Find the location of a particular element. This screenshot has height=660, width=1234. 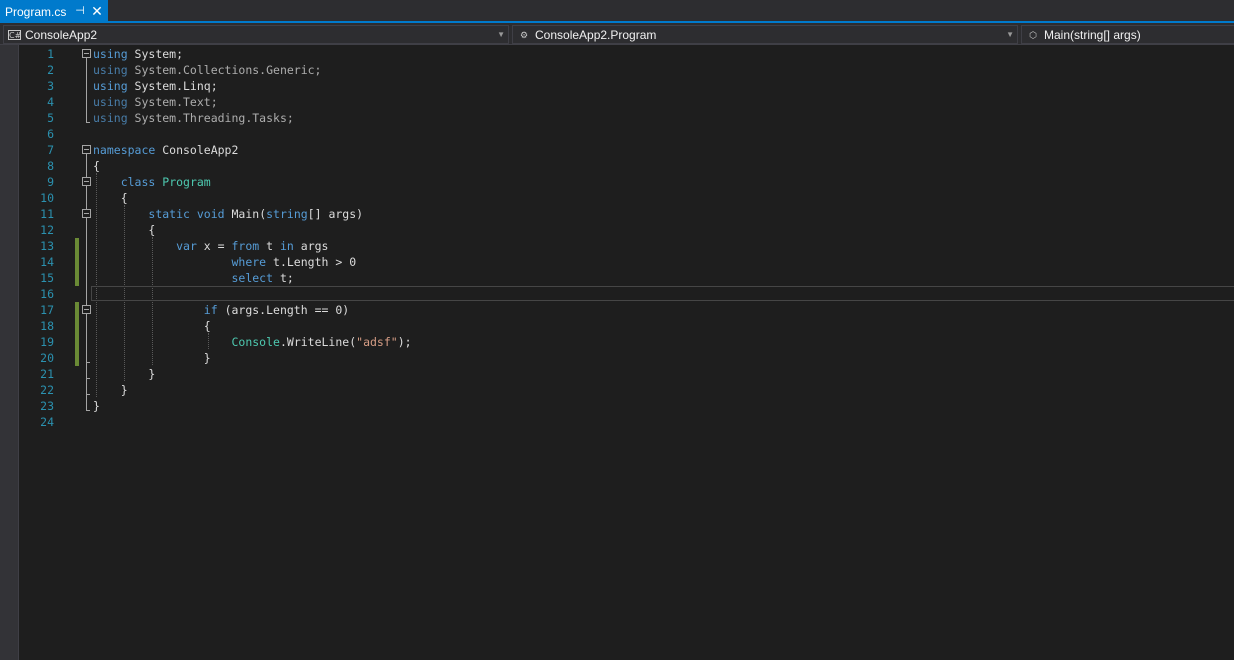

code-token: void is located at coordinates (210, 214).